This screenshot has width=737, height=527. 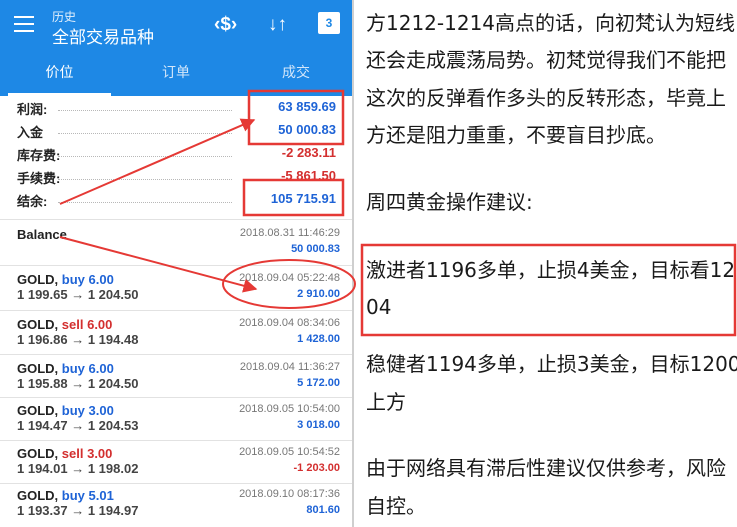 I want to click on article-line: 由于网络具有滞后性建议仅供参考，风险, so click(x=546, y=468).